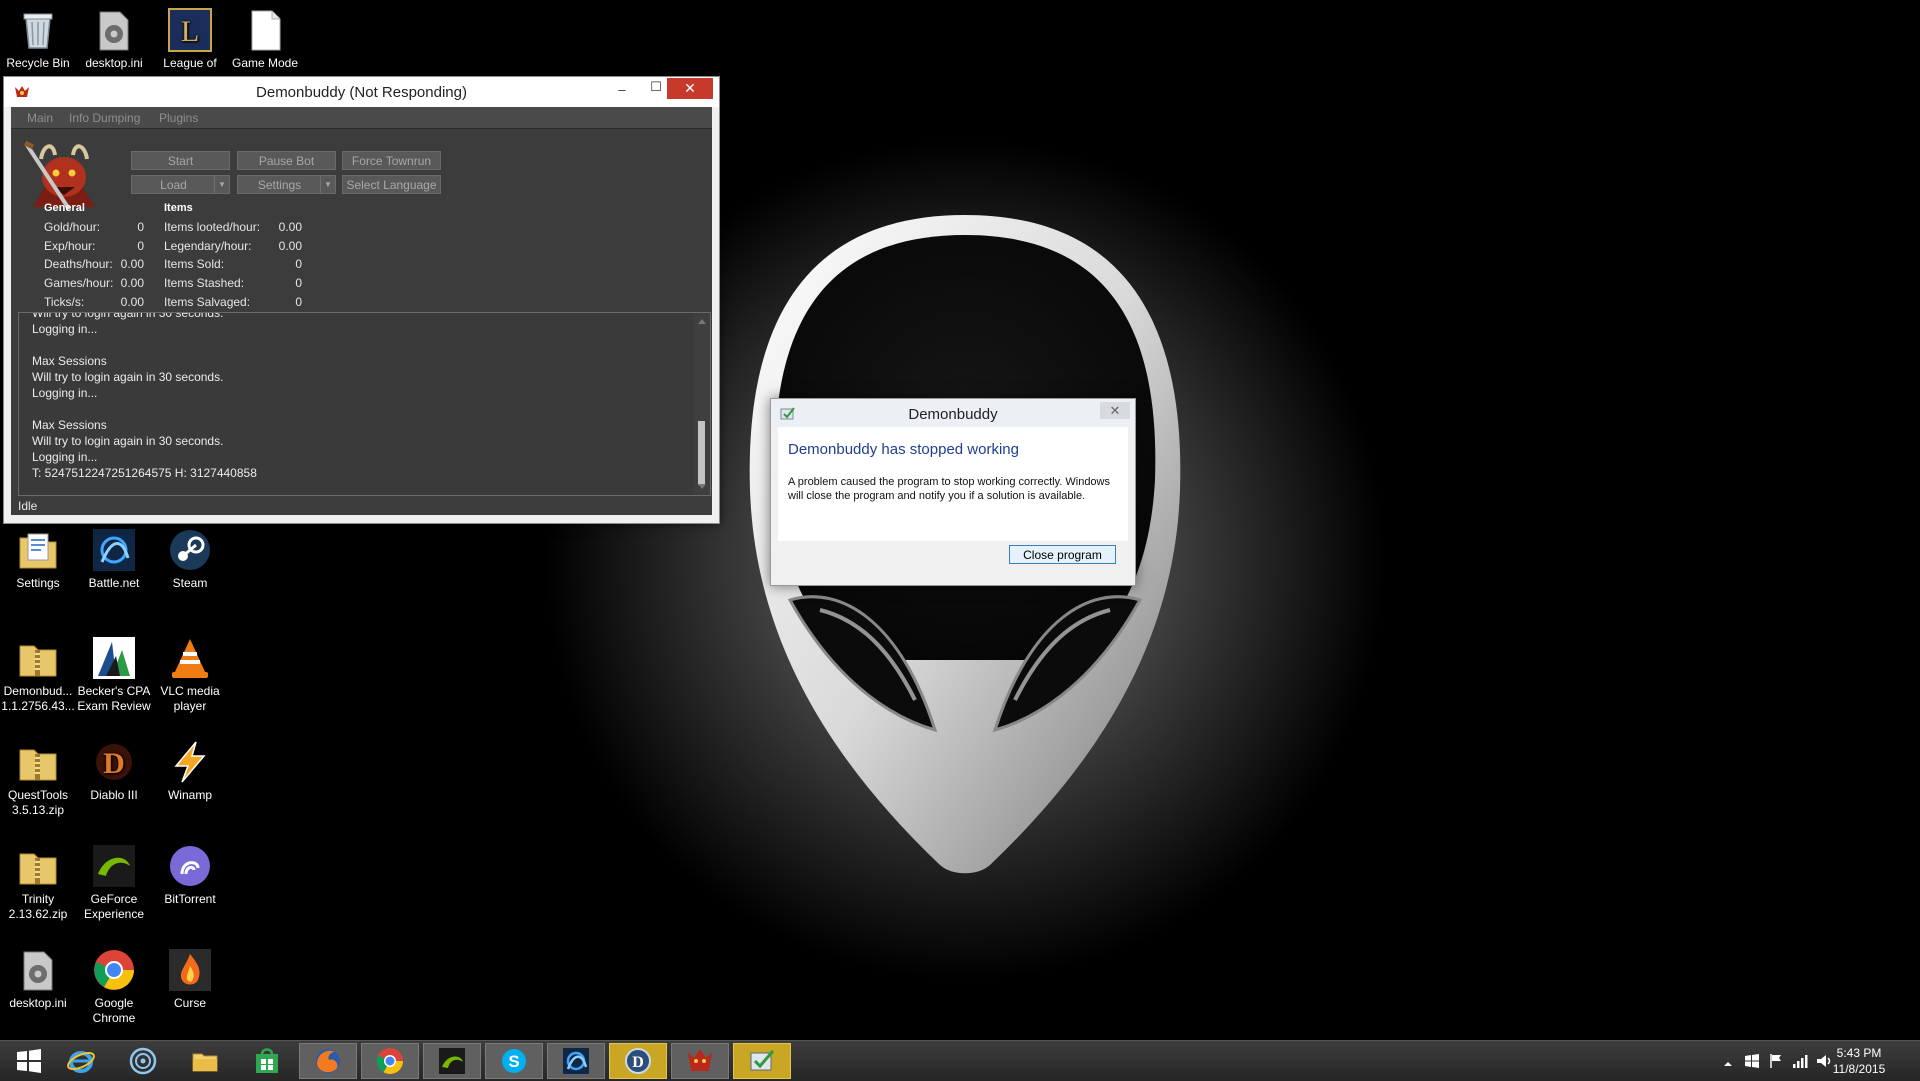 This screenshot has width=1920, height=1081. Describe the element at coordinates (38, 779) in the screenshot. I see `desktop-icon-questtools-zip: QuestTools 3.5.13.zip` at that location.